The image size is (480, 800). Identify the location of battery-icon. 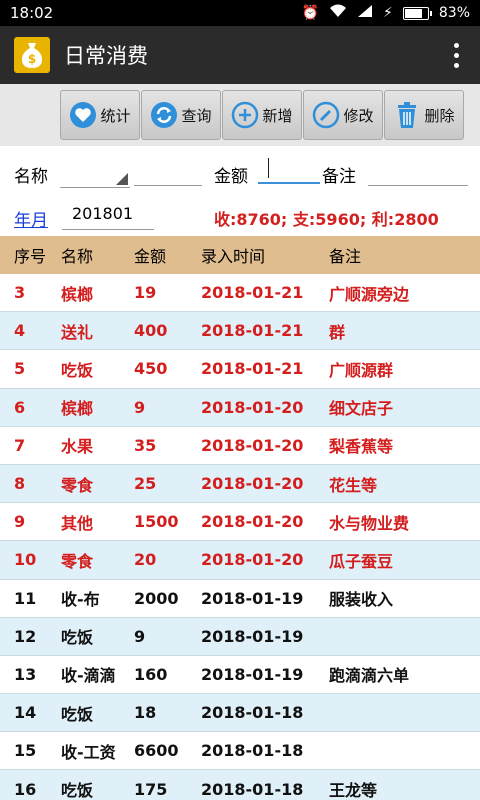
(417, 13).